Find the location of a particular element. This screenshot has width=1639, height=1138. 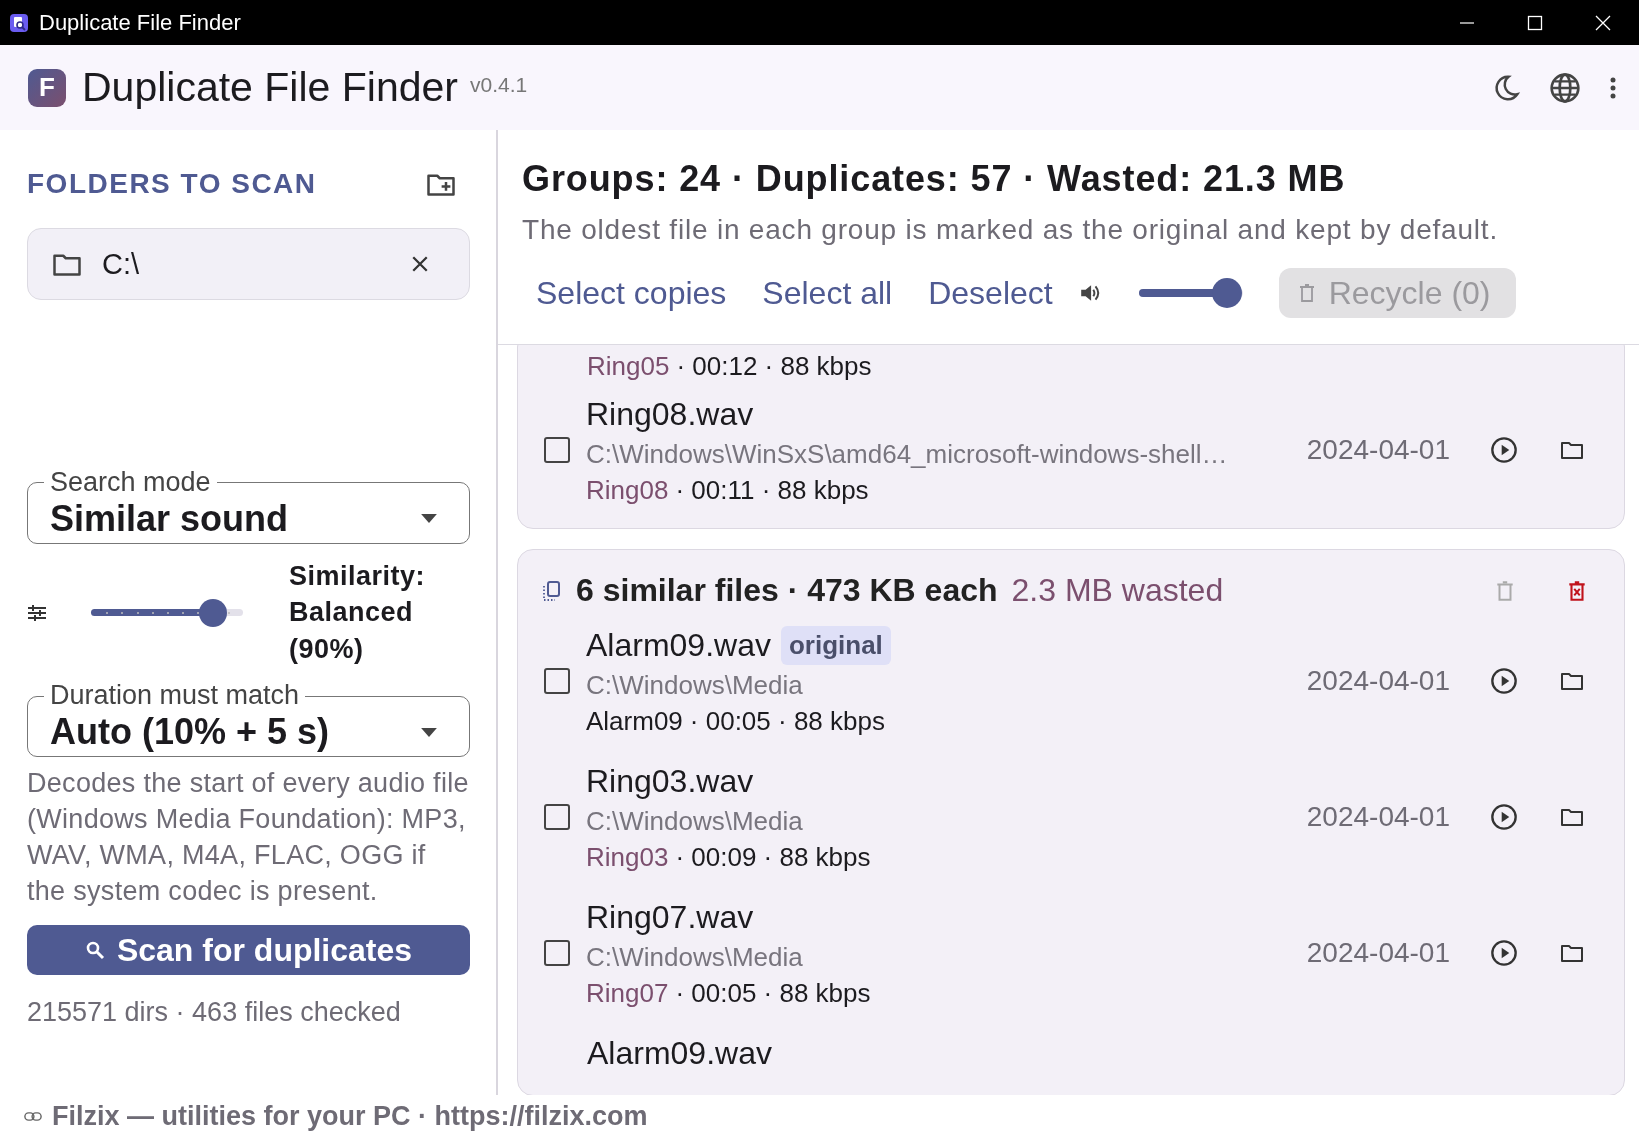

app-title: Duplicate File Finder is located at coordinates (270, 87).